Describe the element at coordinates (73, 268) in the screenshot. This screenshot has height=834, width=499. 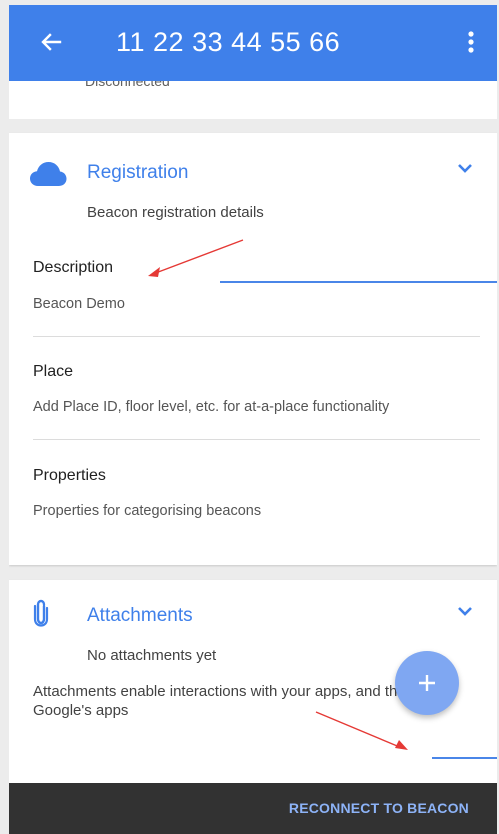
I see `description-label: Description` at that location.